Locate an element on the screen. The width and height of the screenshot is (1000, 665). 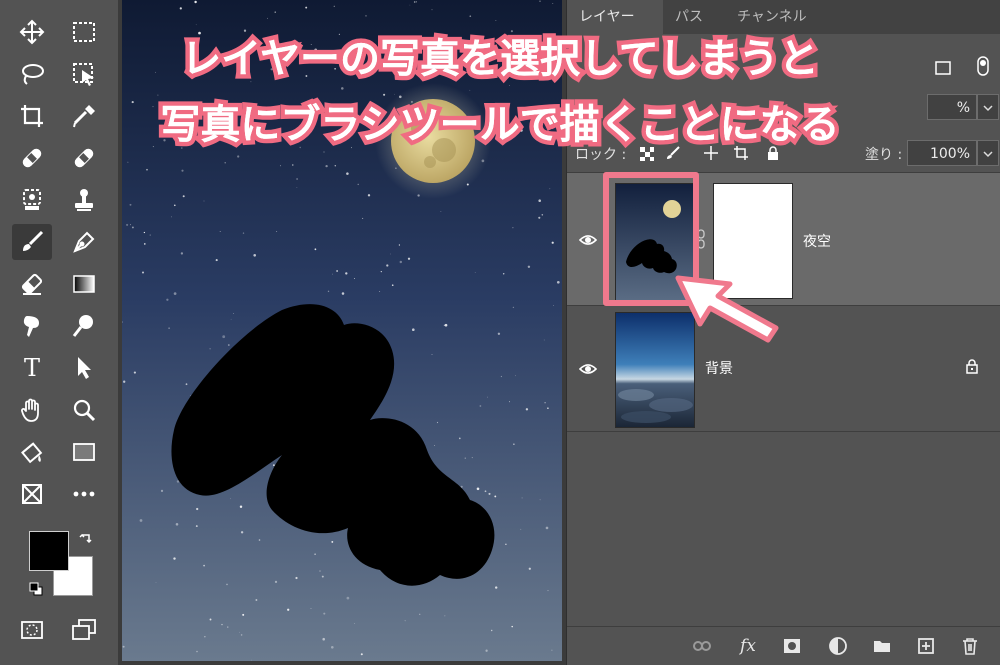
dodge-icon is located at coordinates (82, 326).